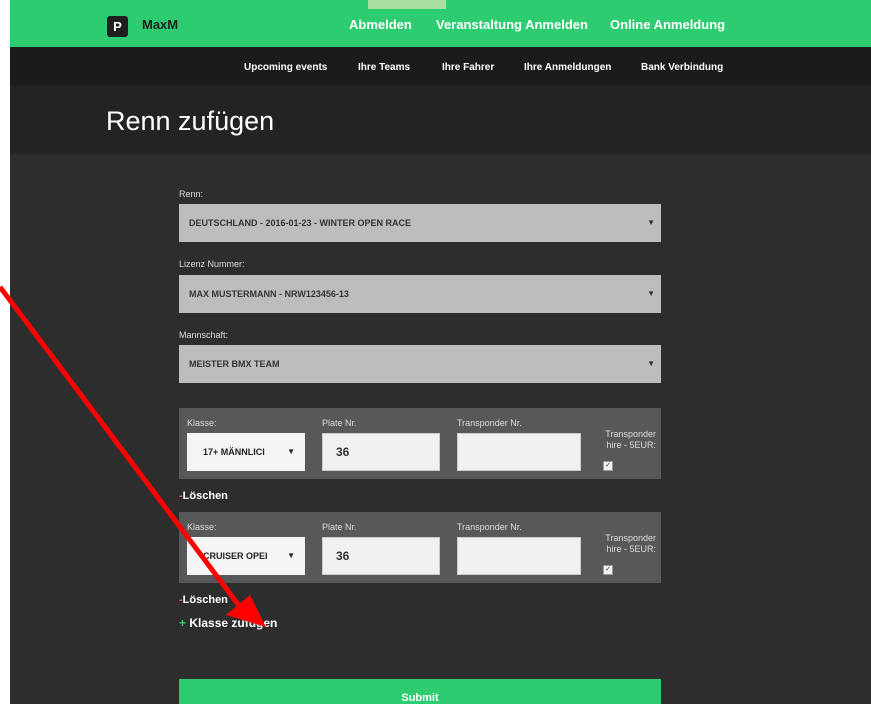 Image resolution: width=871 pixels, height=704 pixels. I want to click on license-label: Lizenz Nummer:, so click(212, 264).